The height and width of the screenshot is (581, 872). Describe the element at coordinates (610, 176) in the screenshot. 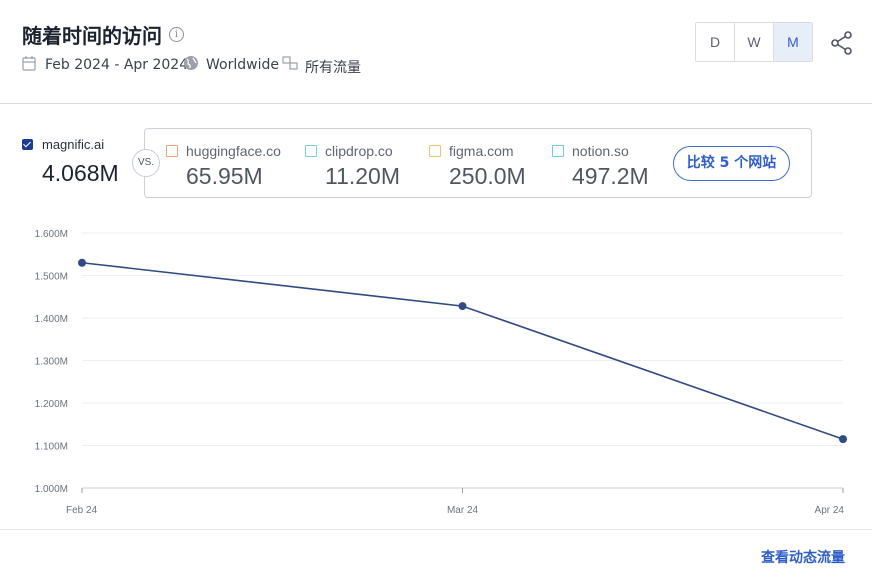

I see `competitor-value: 497.2M` at that location.